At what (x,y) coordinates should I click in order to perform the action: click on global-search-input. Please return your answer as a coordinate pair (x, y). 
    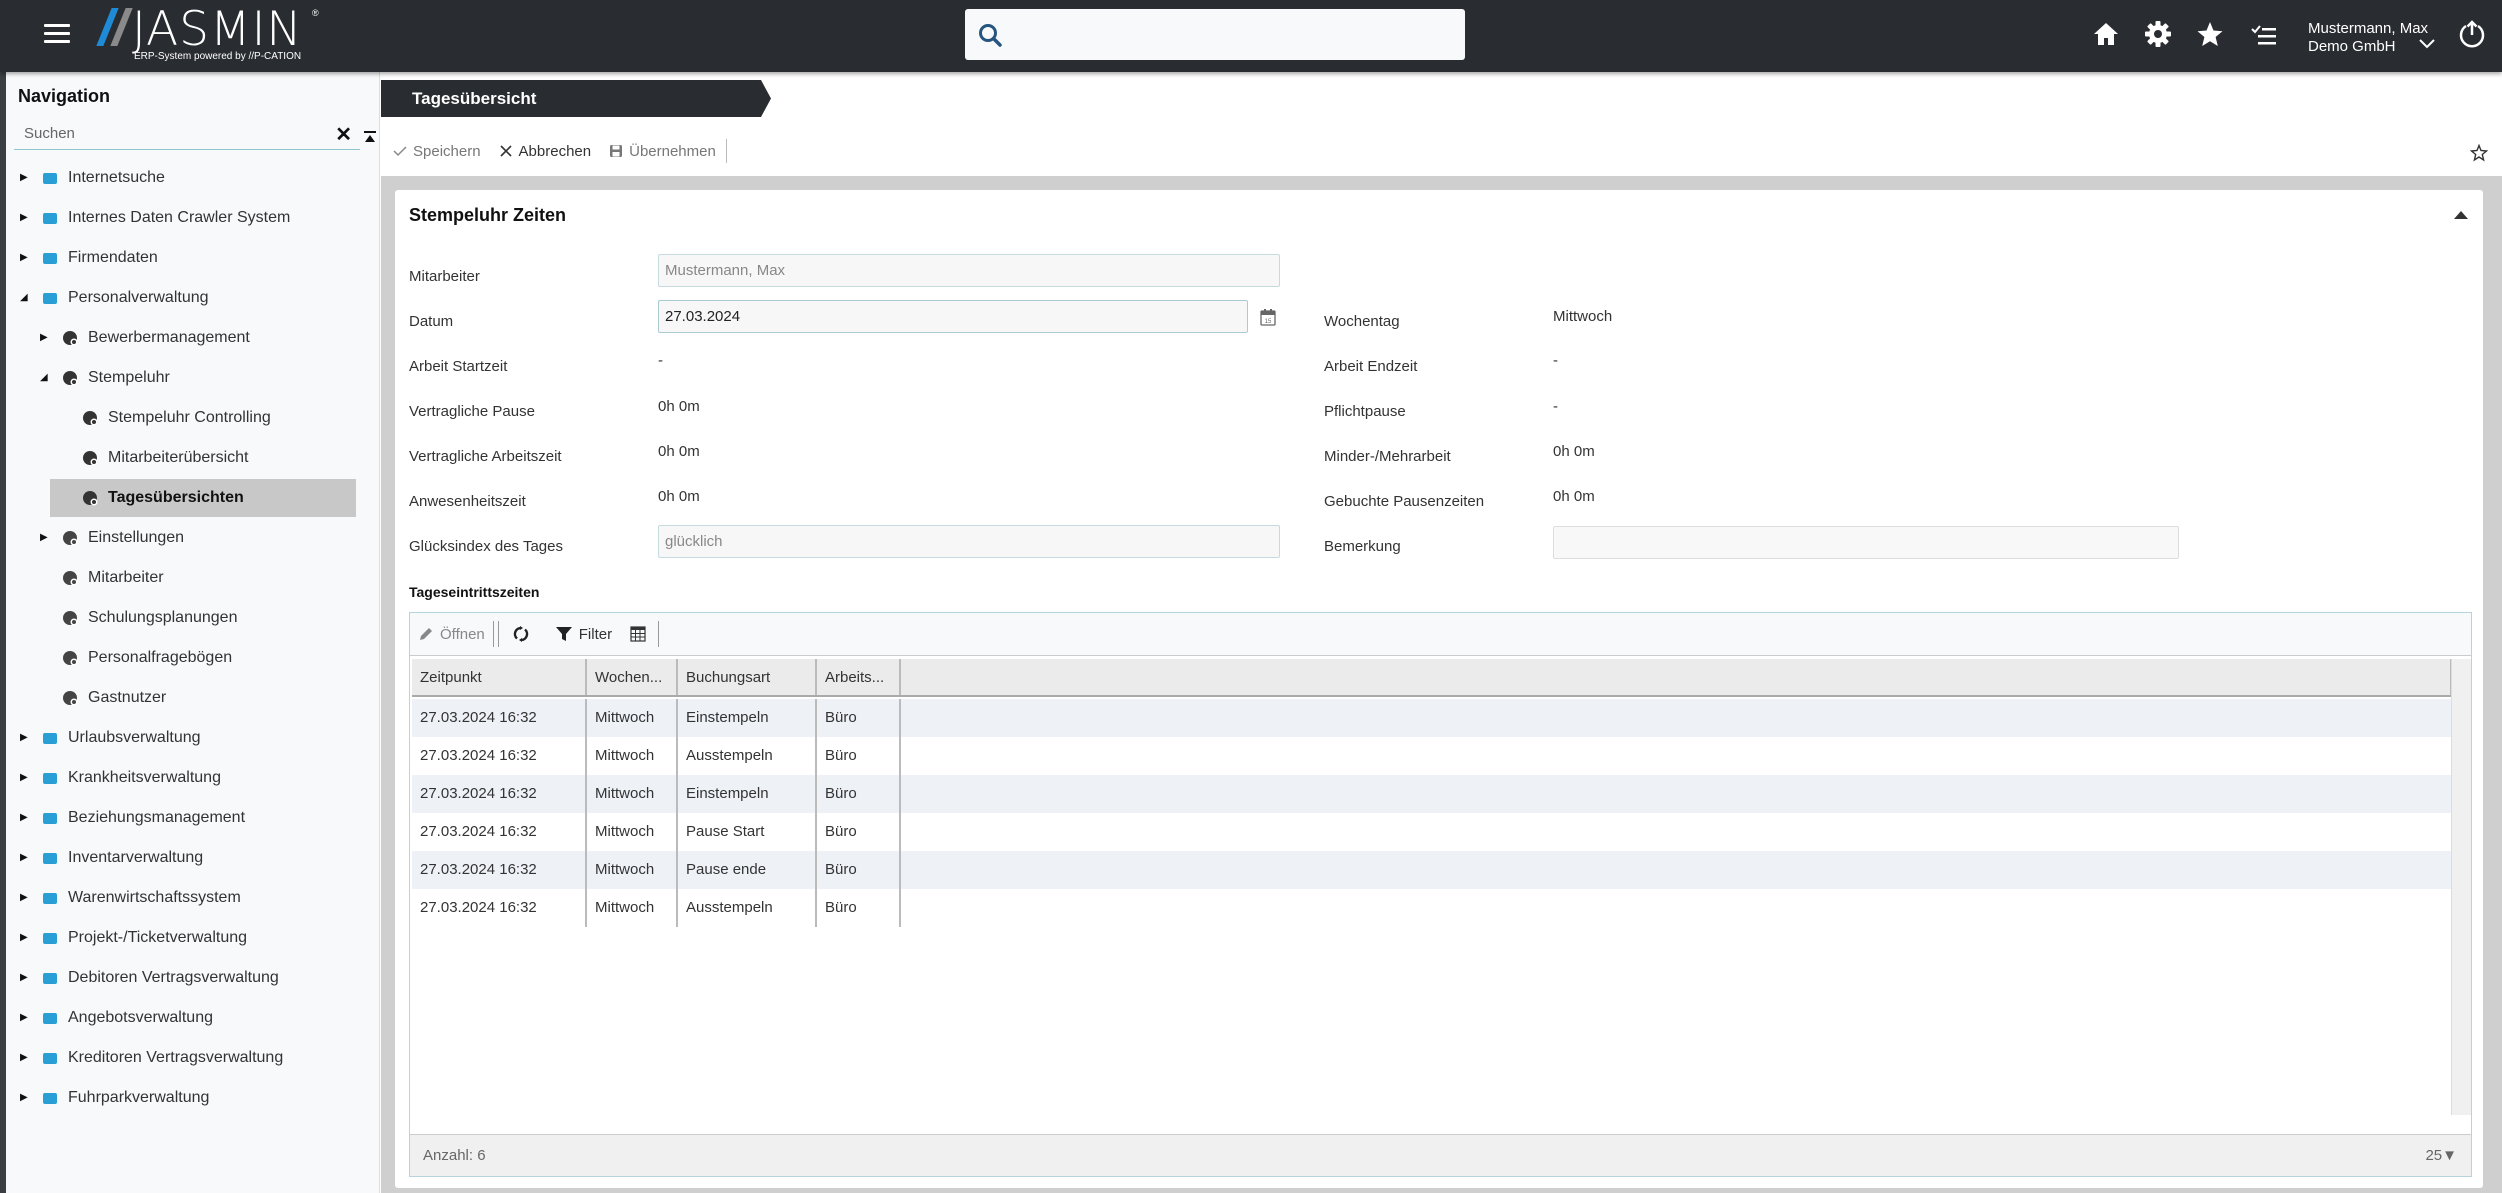
    Looking at the image, I should click on (1239, 34).